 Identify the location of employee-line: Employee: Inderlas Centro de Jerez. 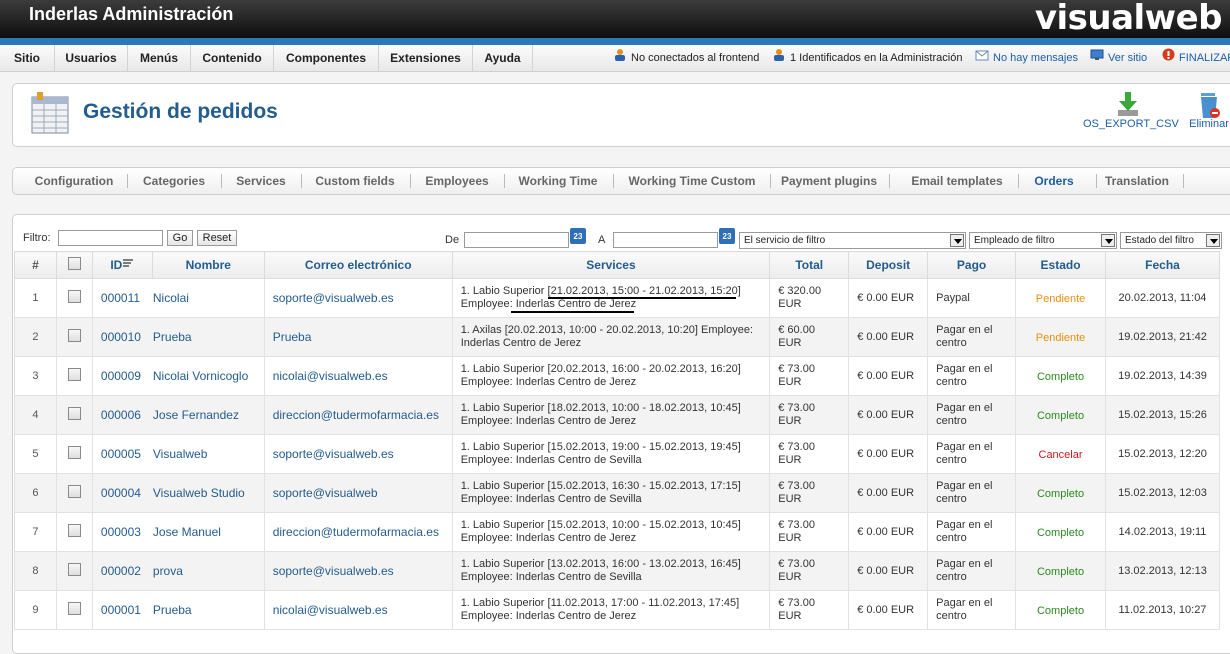
(548, 304).